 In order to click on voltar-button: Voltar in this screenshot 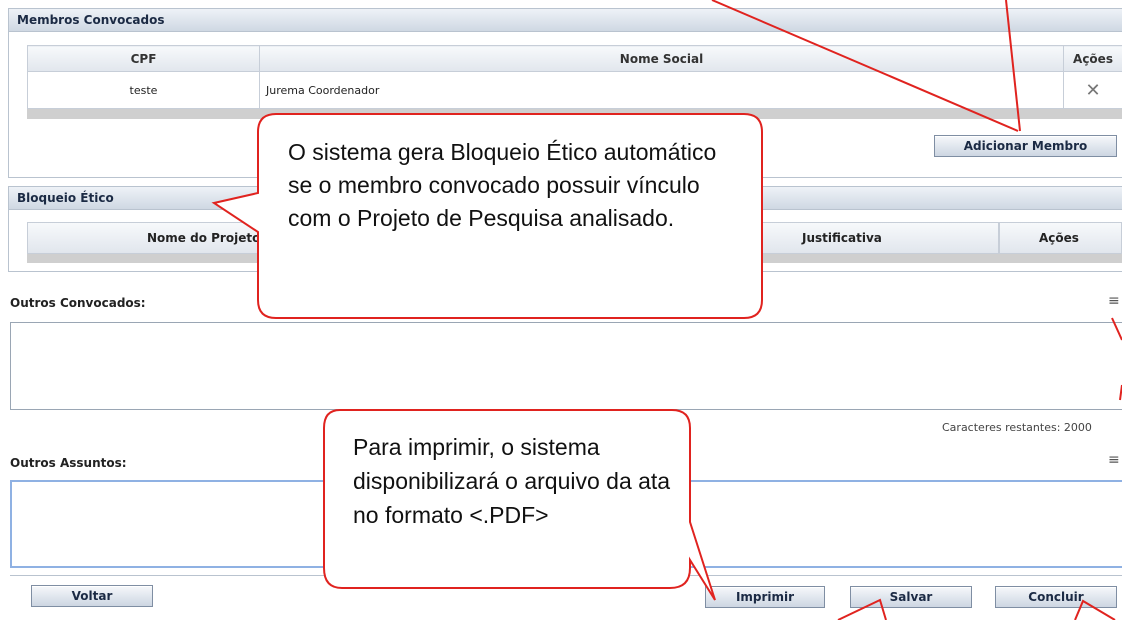, I will do `click(92, 596)`.